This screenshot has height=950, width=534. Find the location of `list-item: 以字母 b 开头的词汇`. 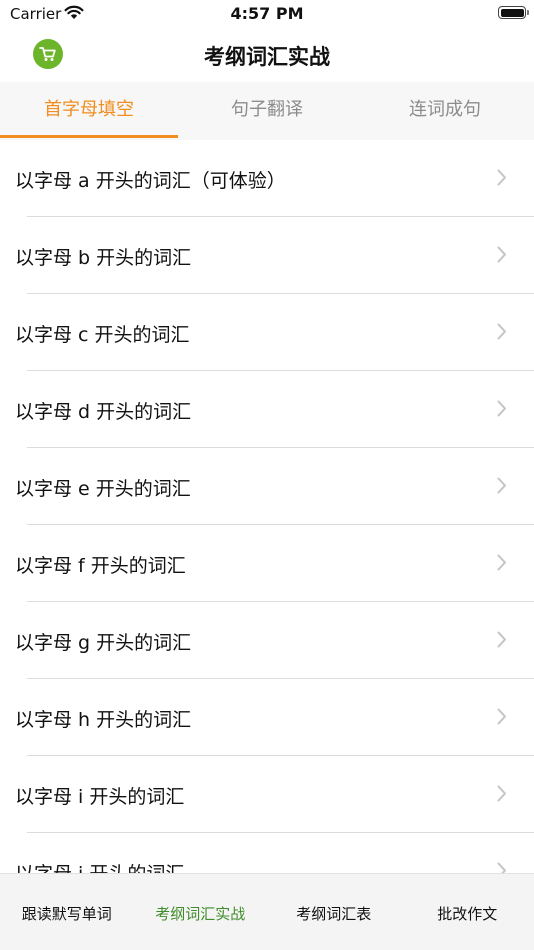

list-item: 以字母 b 开头的词汇 is located at coordinates (267, 255).